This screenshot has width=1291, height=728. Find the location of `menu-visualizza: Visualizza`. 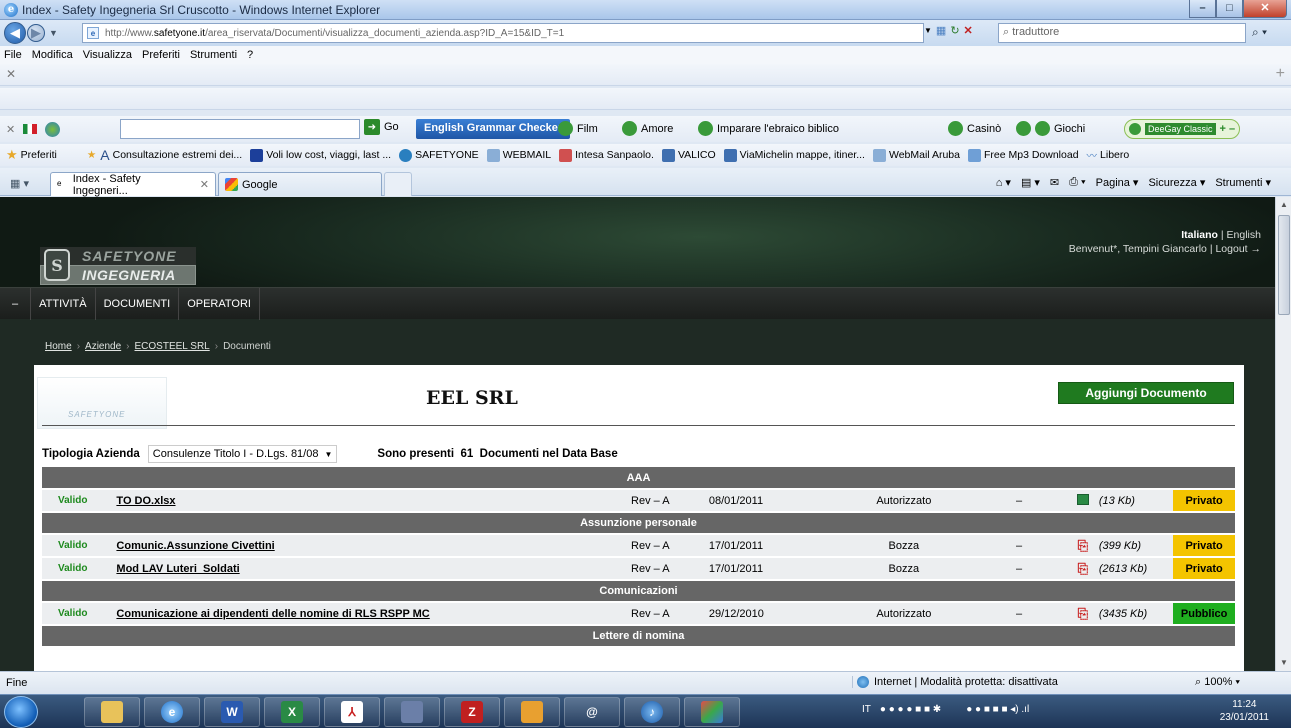

menu-visualizza: Visualizza is located at coordinates (107, 55).